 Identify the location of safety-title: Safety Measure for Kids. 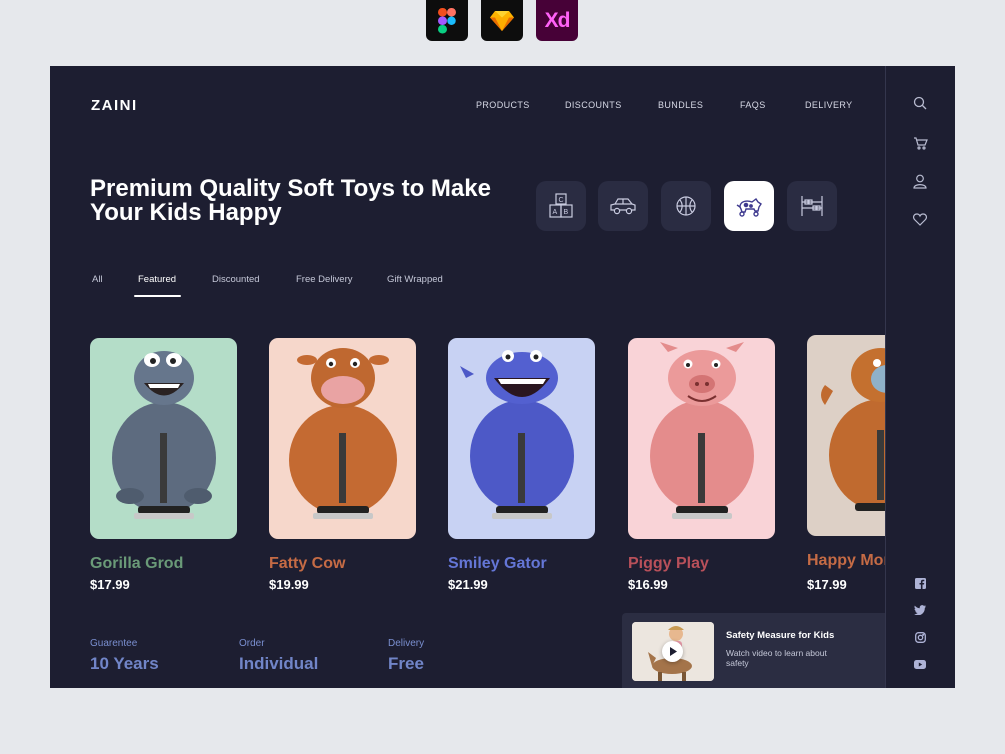
(780, 635).